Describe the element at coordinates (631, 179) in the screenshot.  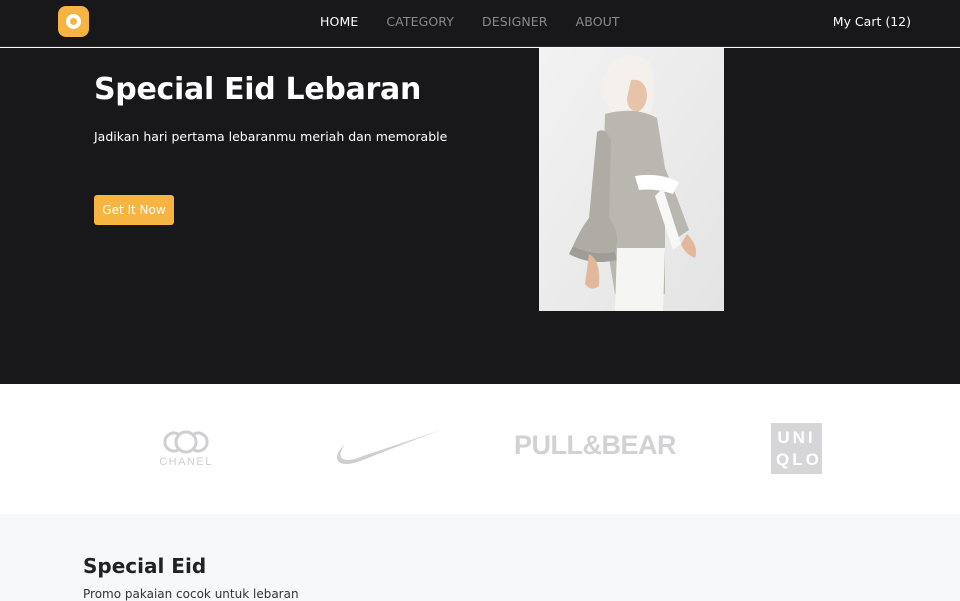
I see `hero-product-image` at that location.